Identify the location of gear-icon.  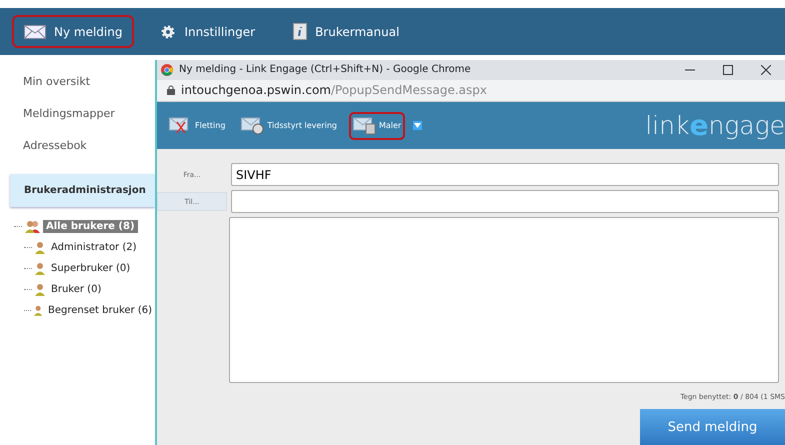
(168, 32).